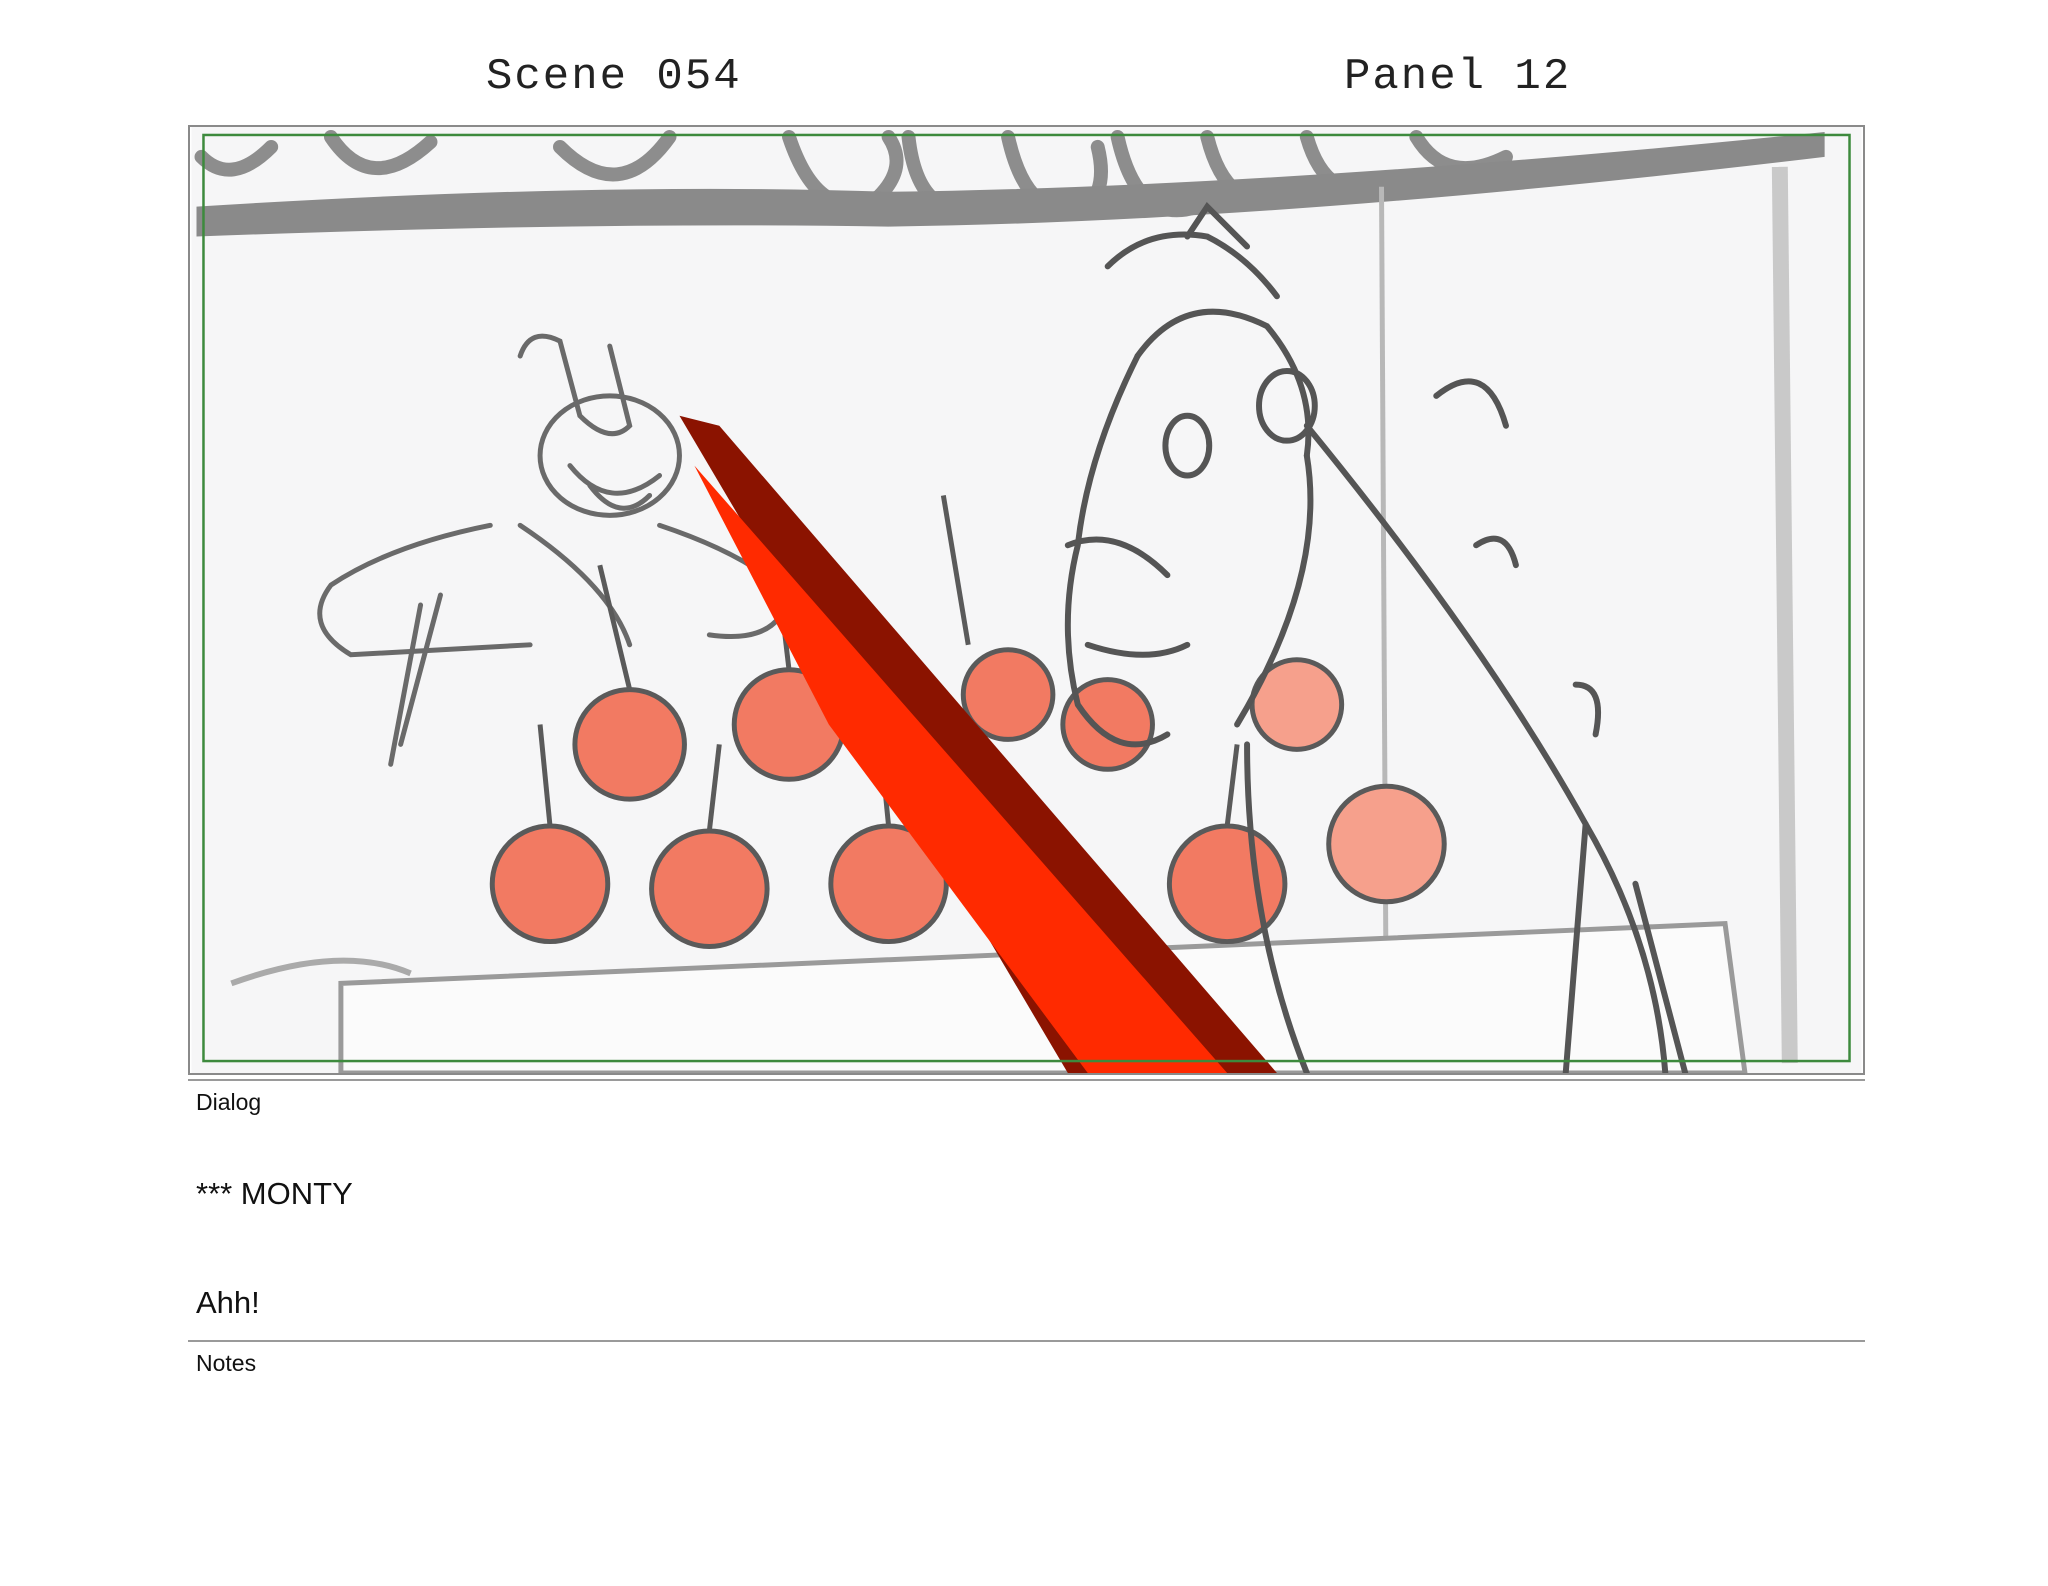 This screenshot has height=1586, width=2048. Describe the element at coordinates (1026, 1341) in the screenshot. I see `notes-divider` at that location.